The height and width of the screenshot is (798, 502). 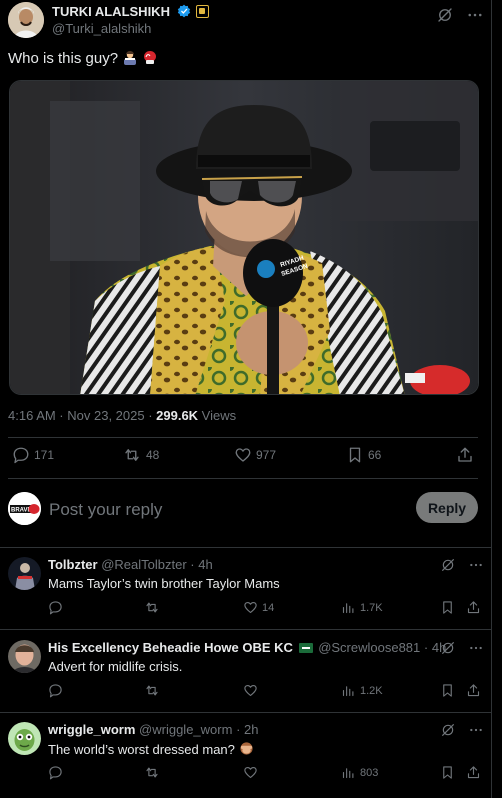 I want to click on reply-author-name: His Excellency Beheadie Howe OBE KC, so click(x=170, y=647).